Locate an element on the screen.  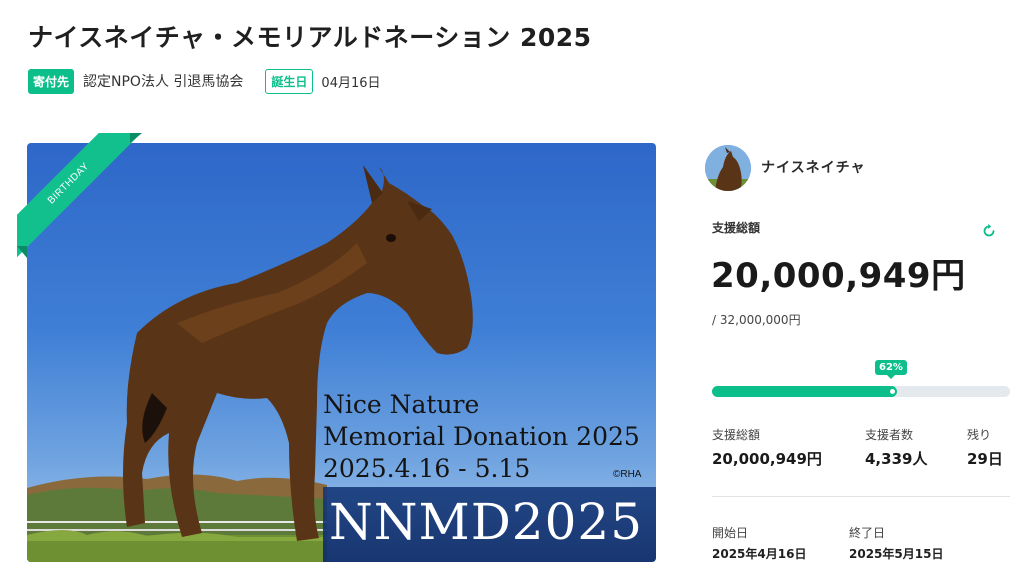
avatar is located at coordinates (728, 168).